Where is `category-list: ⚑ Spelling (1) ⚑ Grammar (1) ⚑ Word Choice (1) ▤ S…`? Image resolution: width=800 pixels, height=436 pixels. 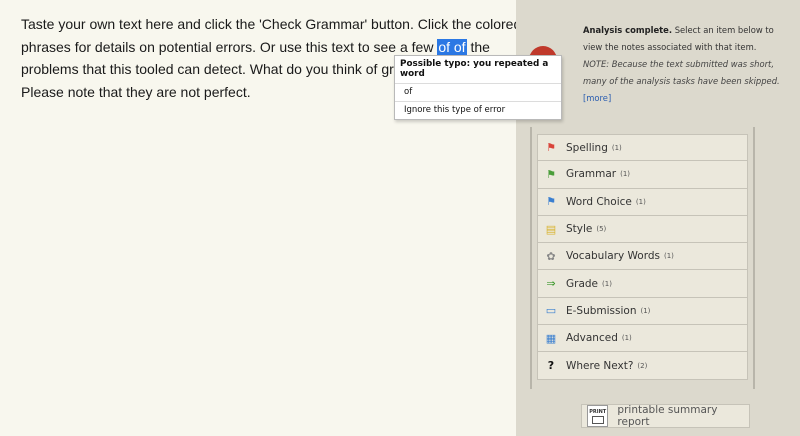
category-list: ⚑ Spelling (1) ⚑ Grammar (1) ⚑ Word Choice (1) ▤ S… is located at coordinates (642, 257).